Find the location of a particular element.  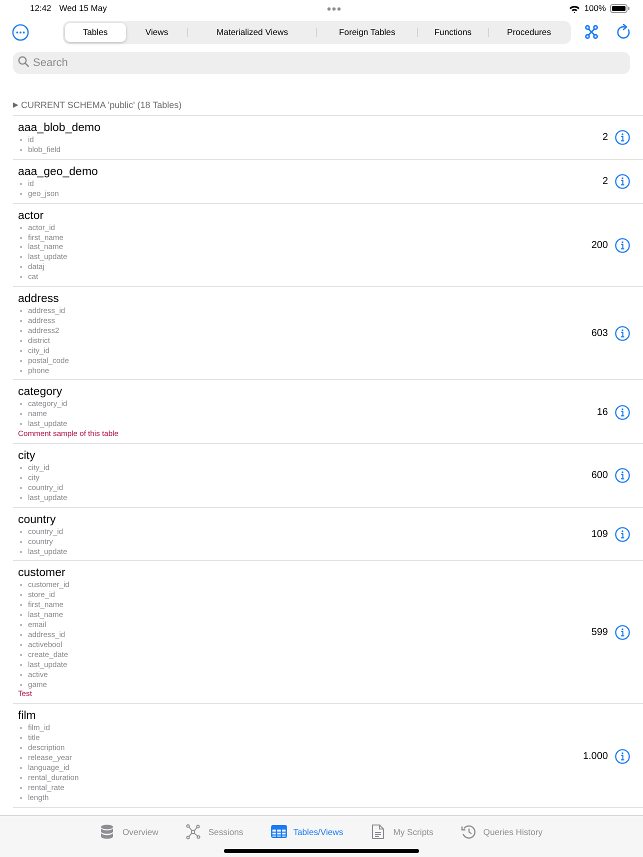

row-count: 1.000 is located at coordinates (595, 757).